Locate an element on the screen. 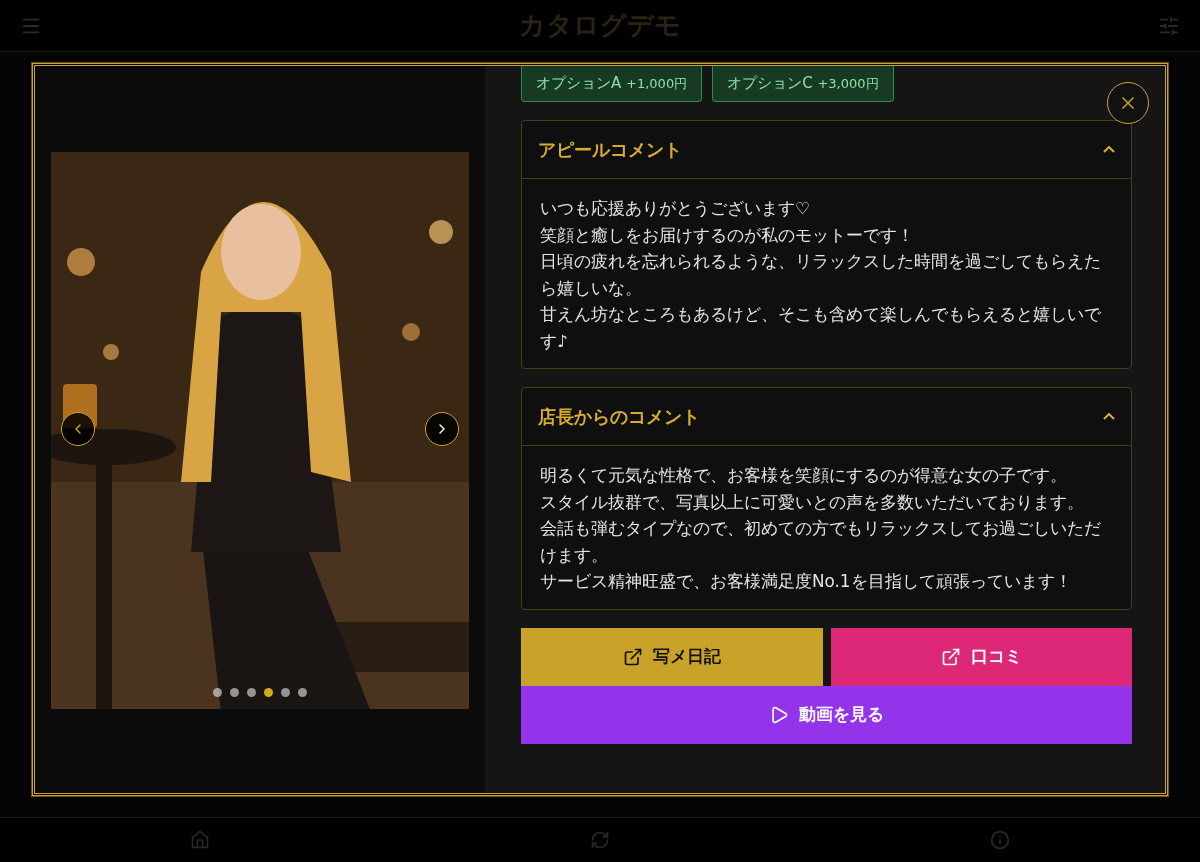 This screenshot has width=1200, height=862. option-tag: オプションC +3,000円 is located at coordinates (803, 84).